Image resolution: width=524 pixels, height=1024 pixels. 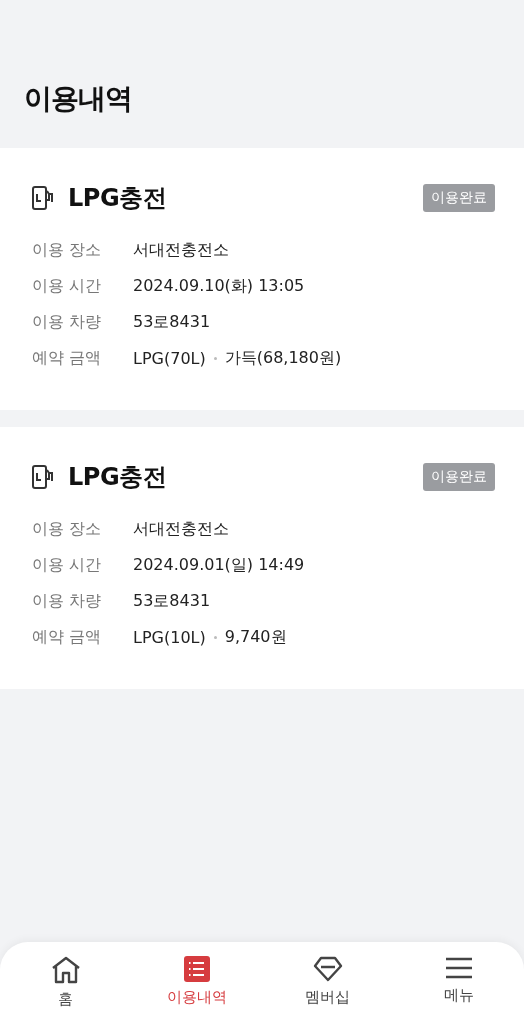 I want to click on page-title: 이용내역, so click(x=78, y=99).